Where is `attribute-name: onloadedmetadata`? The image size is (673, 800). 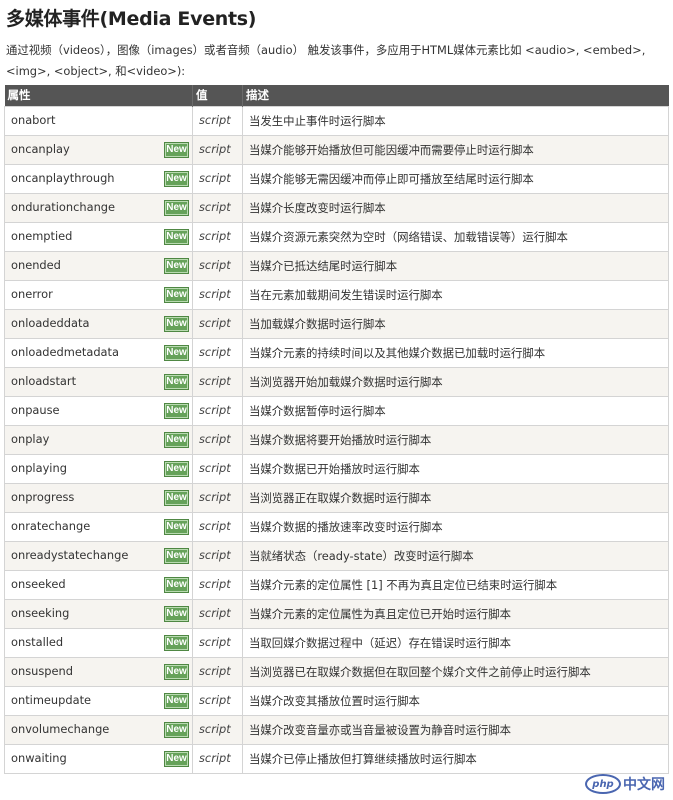 attribute-name: onloadedmetadata is located at coordinates (65, 352).